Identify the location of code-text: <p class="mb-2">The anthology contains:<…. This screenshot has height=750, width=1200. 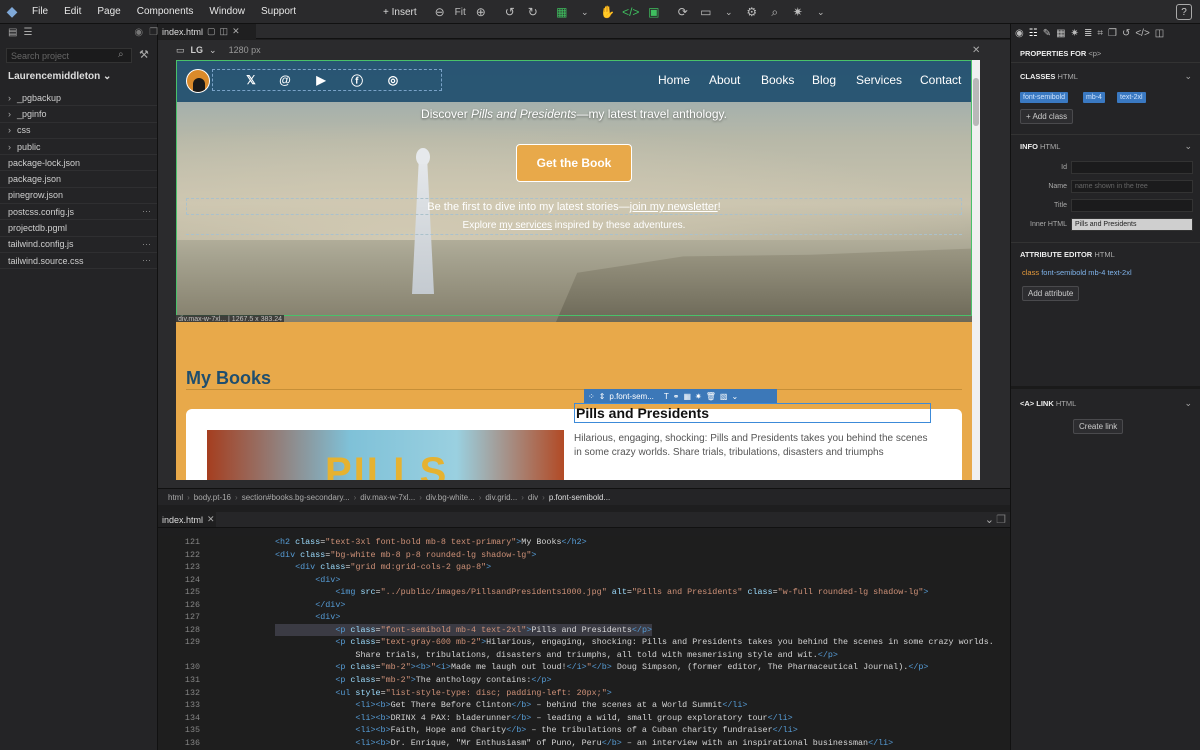
(413, 680).